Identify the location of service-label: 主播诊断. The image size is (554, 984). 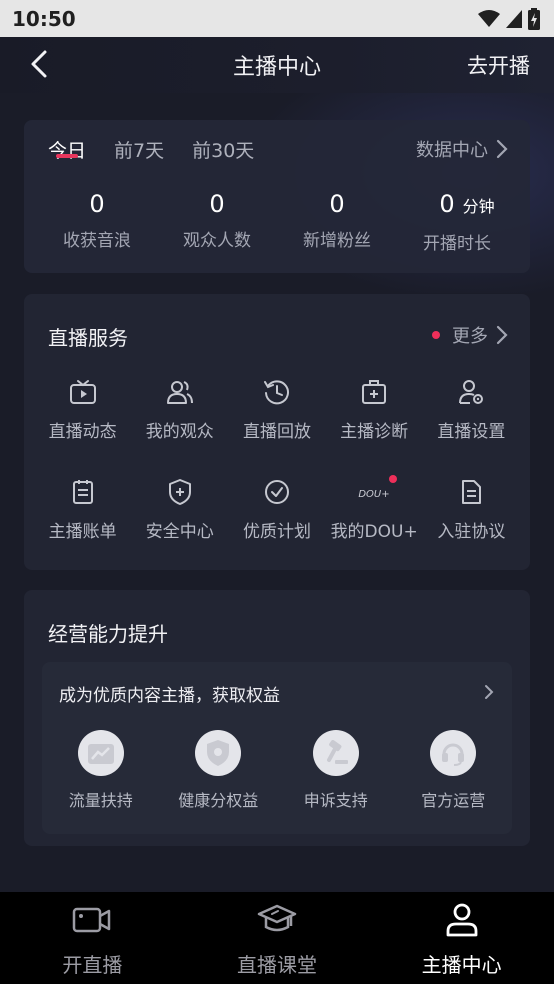
(374, 432).